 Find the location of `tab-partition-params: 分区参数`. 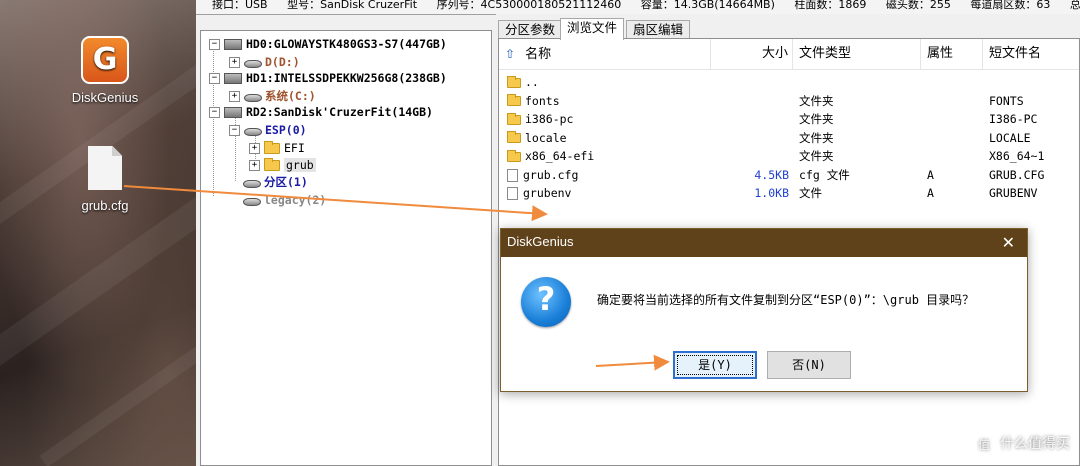

tab-partition-params: 分区参数 is located at coordinates (530, 29).